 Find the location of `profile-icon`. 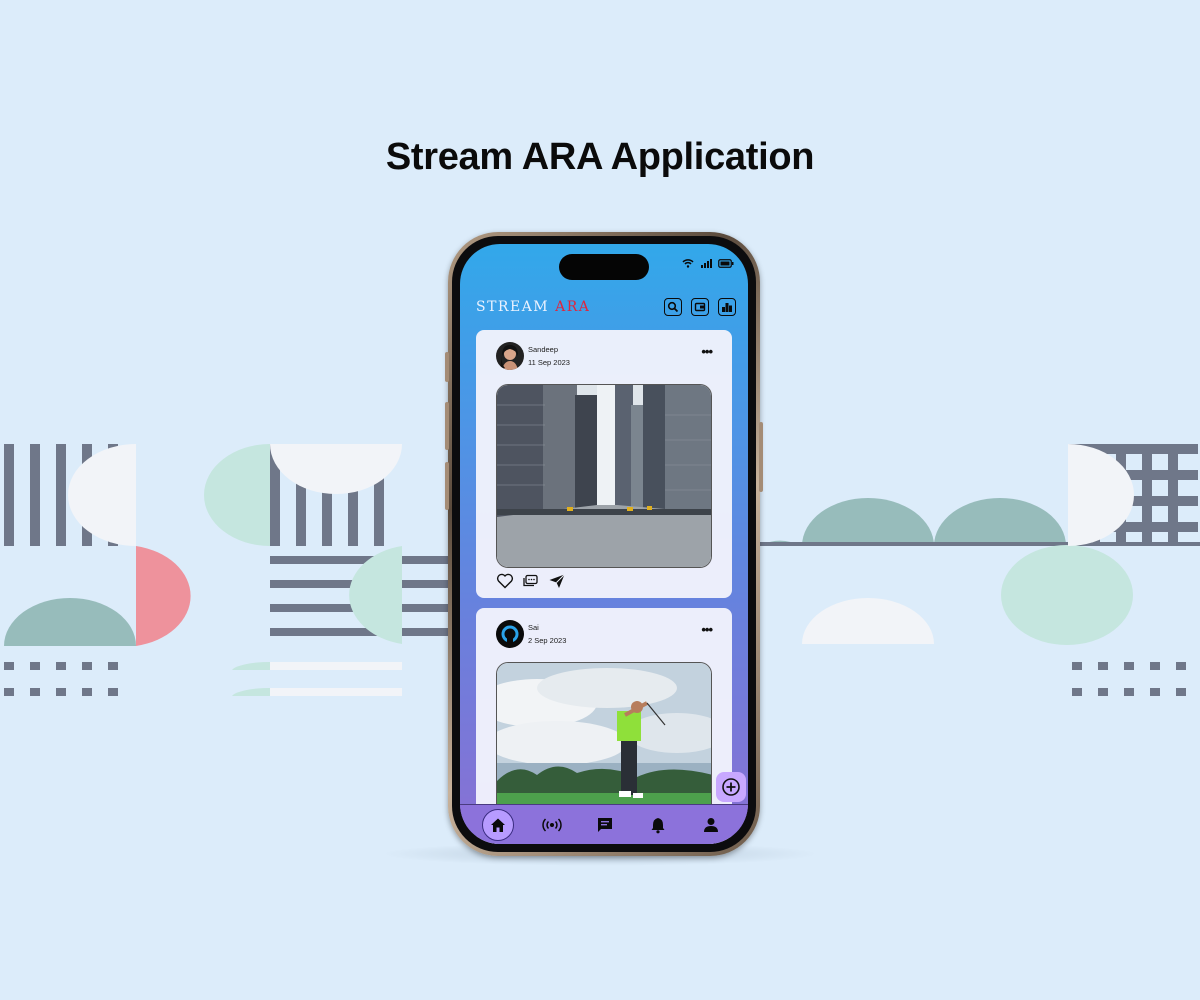

profile-icon is located at coordinates (711, 824).